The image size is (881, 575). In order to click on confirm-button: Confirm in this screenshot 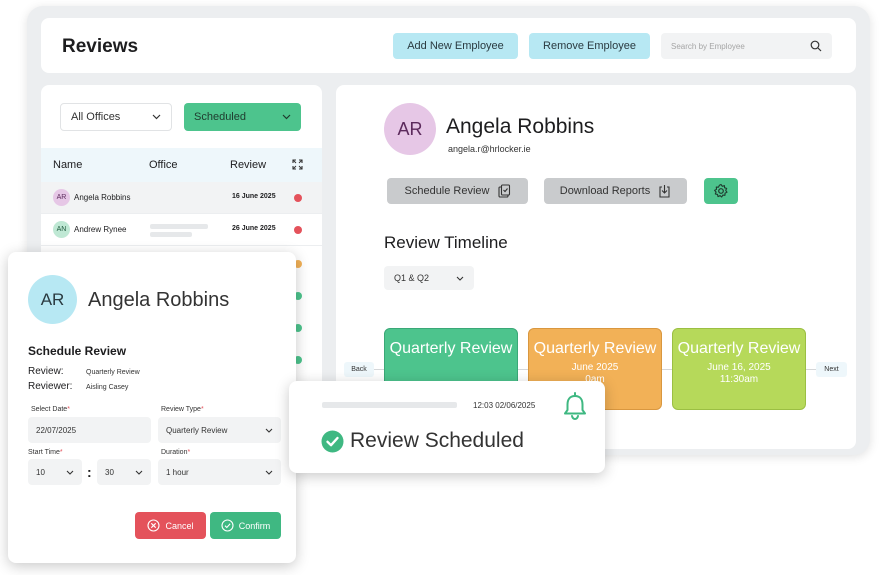, I will do `click(245, 525)`.